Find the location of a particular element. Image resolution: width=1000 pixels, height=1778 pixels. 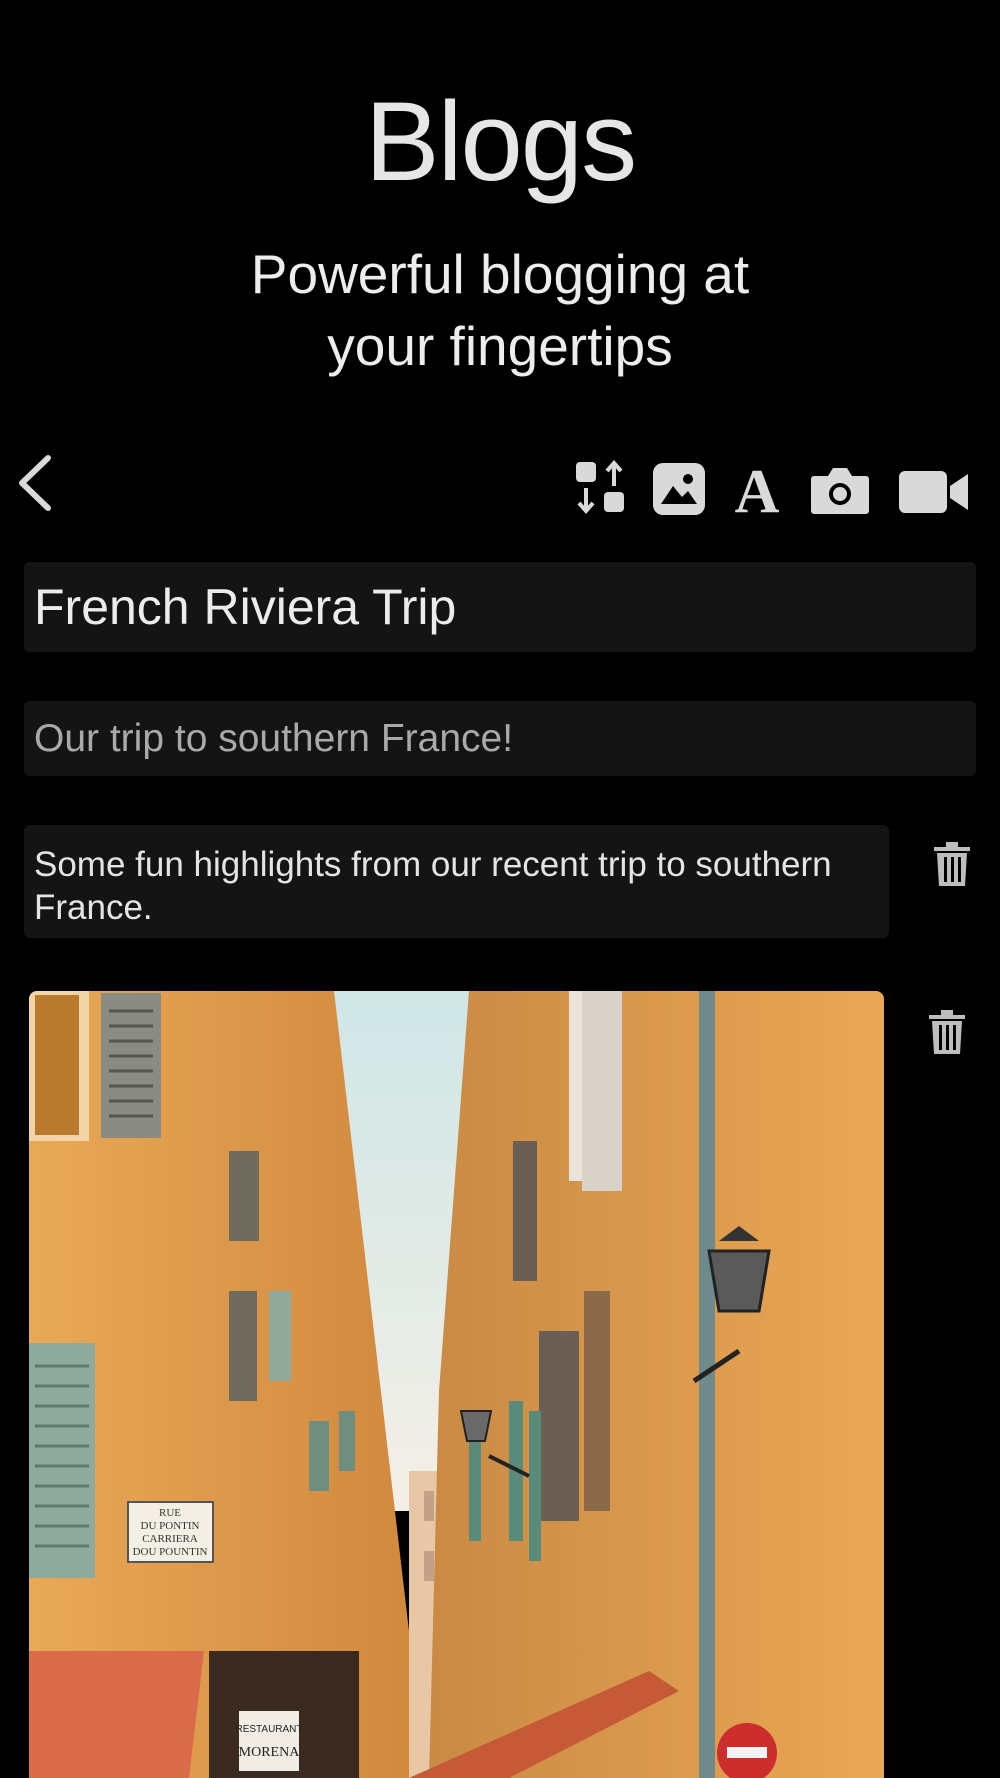

editor-toolbar: A is located at coordinates (500, 490).